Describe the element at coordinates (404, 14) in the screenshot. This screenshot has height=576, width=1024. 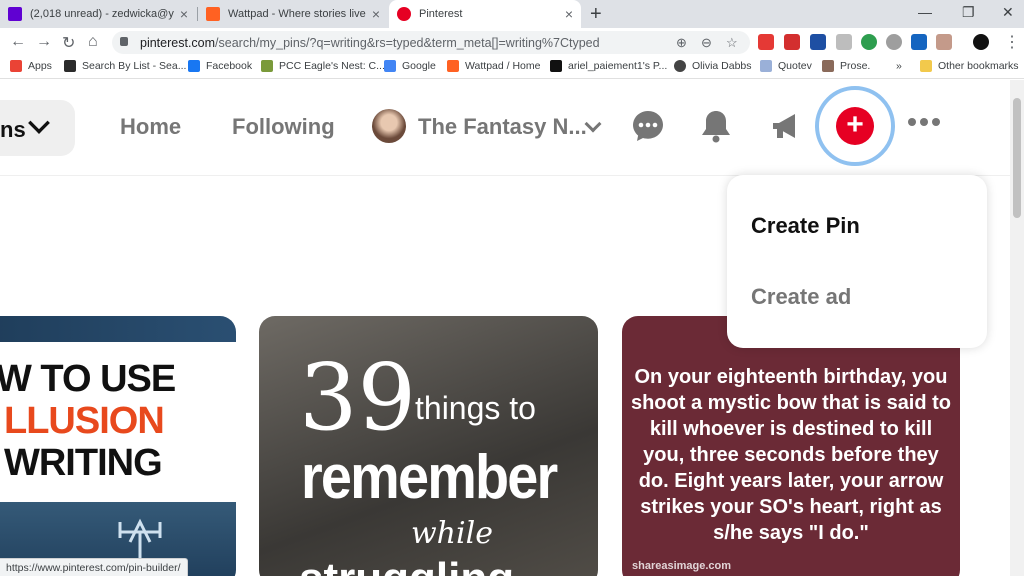
I see `pinterest-icon` at that location.